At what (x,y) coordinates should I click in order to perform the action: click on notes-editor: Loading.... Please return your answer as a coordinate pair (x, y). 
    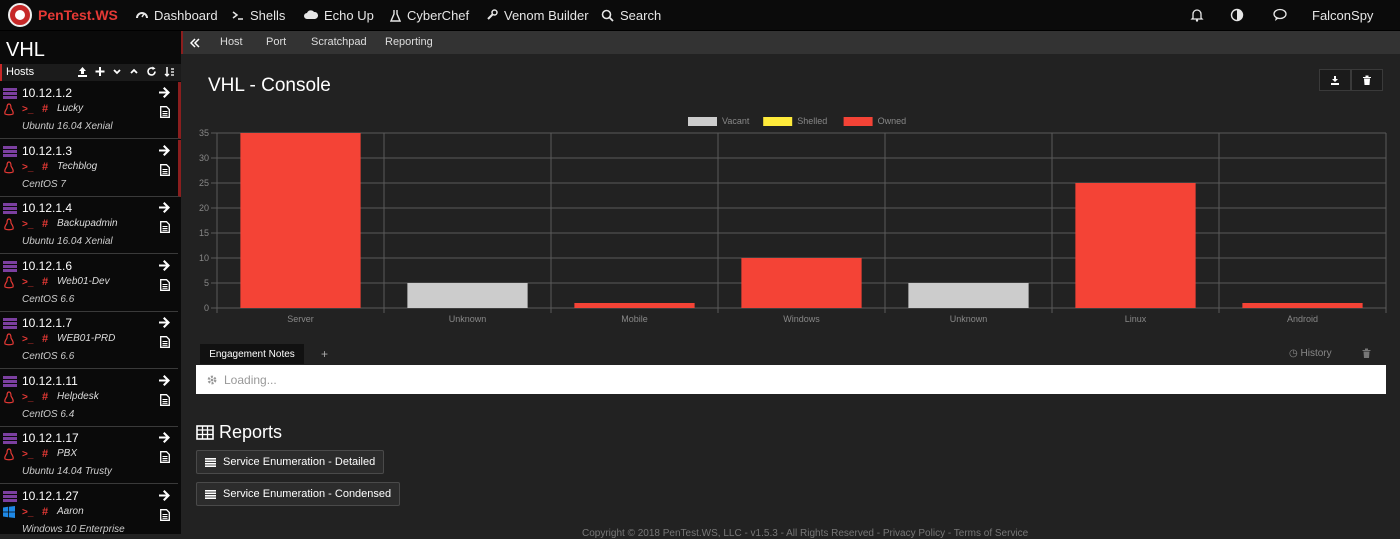
    Looking at the image, I should click on (791, 379).